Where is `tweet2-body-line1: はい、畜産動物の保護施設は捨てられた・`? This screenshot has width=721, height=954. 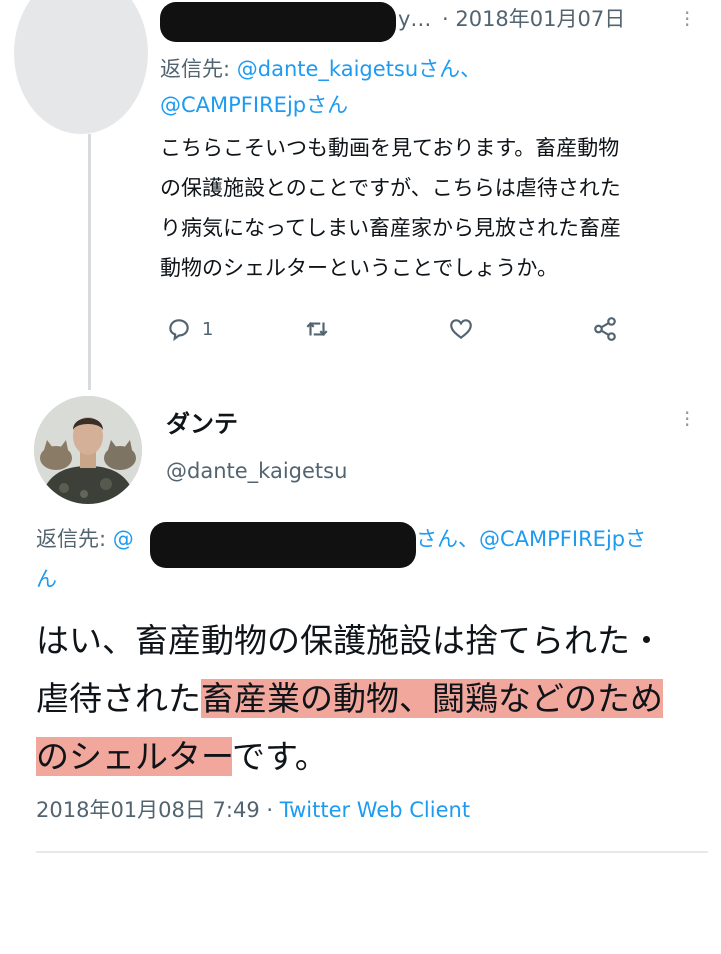
tweet2-body-line1: はい、畜産動物の保護施設は捨てられた・ is located at coordinates (349, 640).